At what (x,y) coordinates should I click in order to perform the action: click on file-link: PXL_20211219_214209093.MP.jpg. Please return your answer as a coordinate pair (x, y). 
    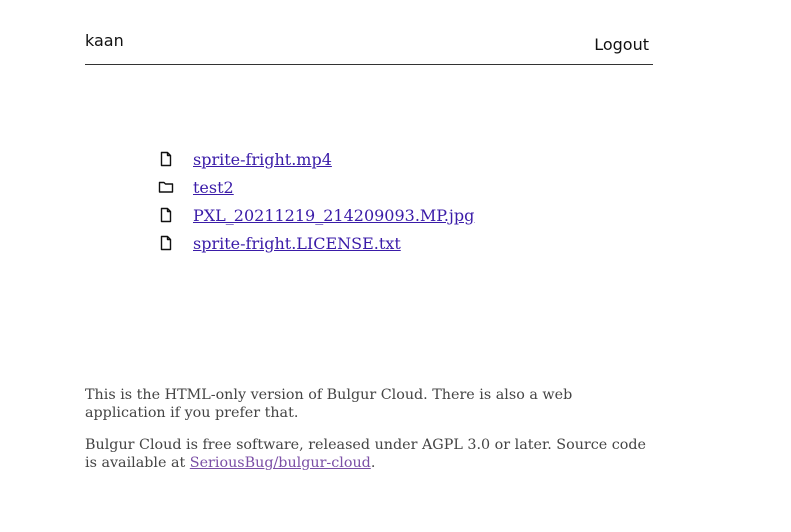
    Looking at the image, I should click on (333, 215).